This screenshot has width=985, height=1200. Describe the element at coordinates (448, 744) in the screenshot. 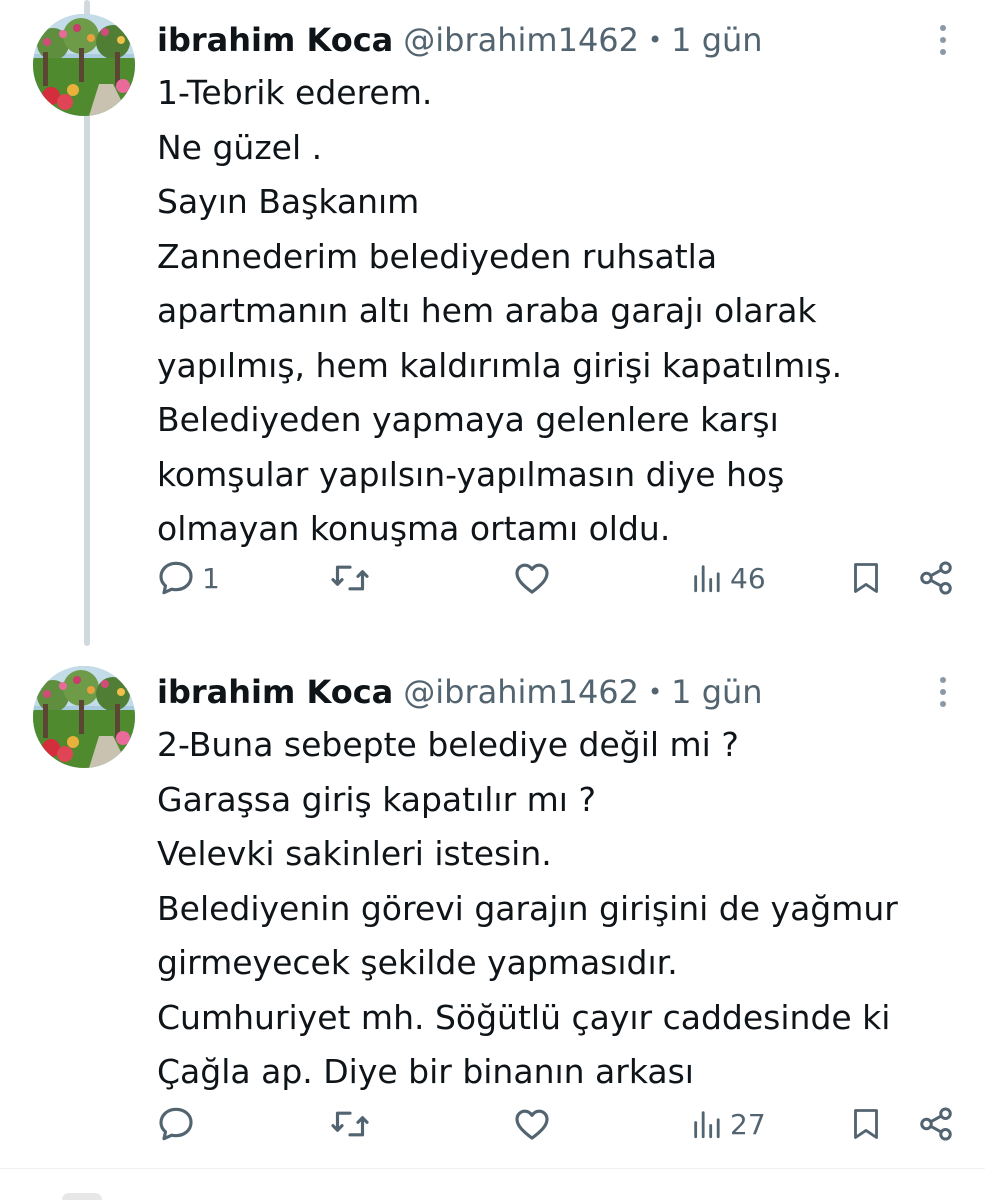

I see `tweet-text-line: 2-Buna sebepte belediye değil mi ?` at that location.